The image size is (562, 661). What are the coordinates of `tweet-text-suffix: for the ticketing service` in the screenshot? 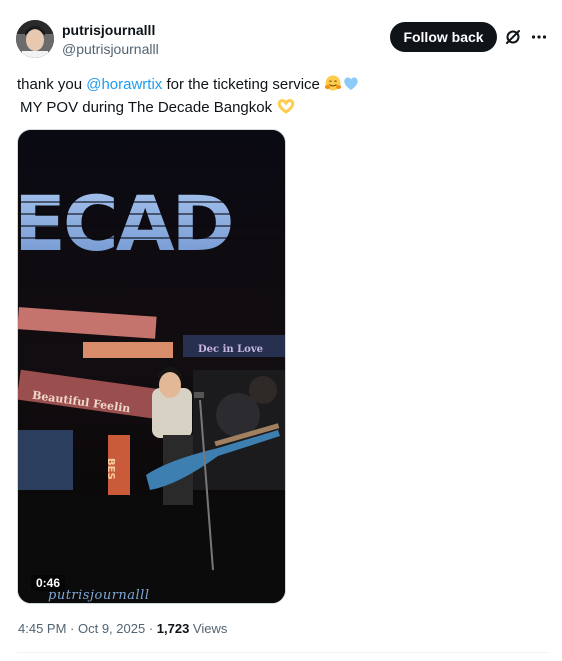 It's located at (243, 84).